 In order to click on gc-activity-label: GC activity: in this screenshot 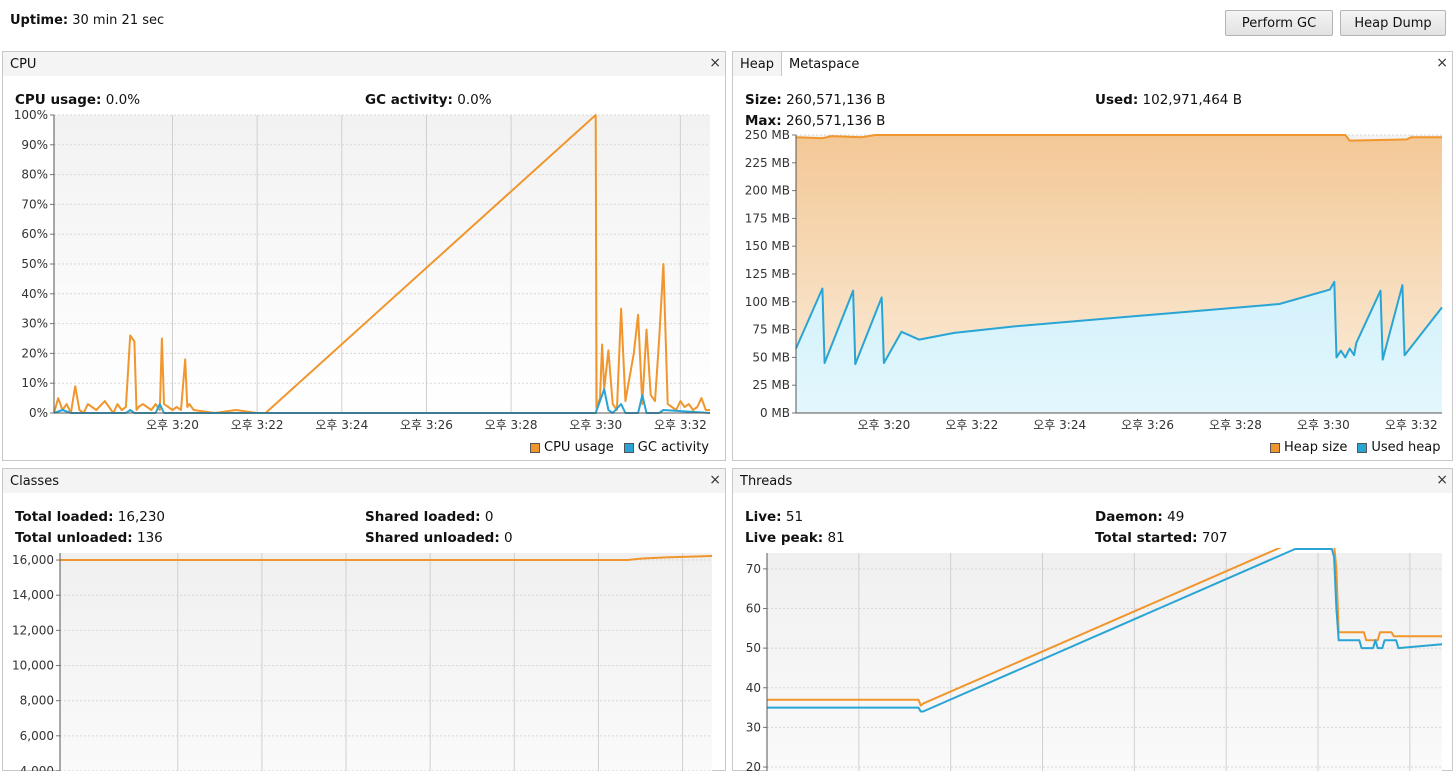, I will do `click(409, 100)`.